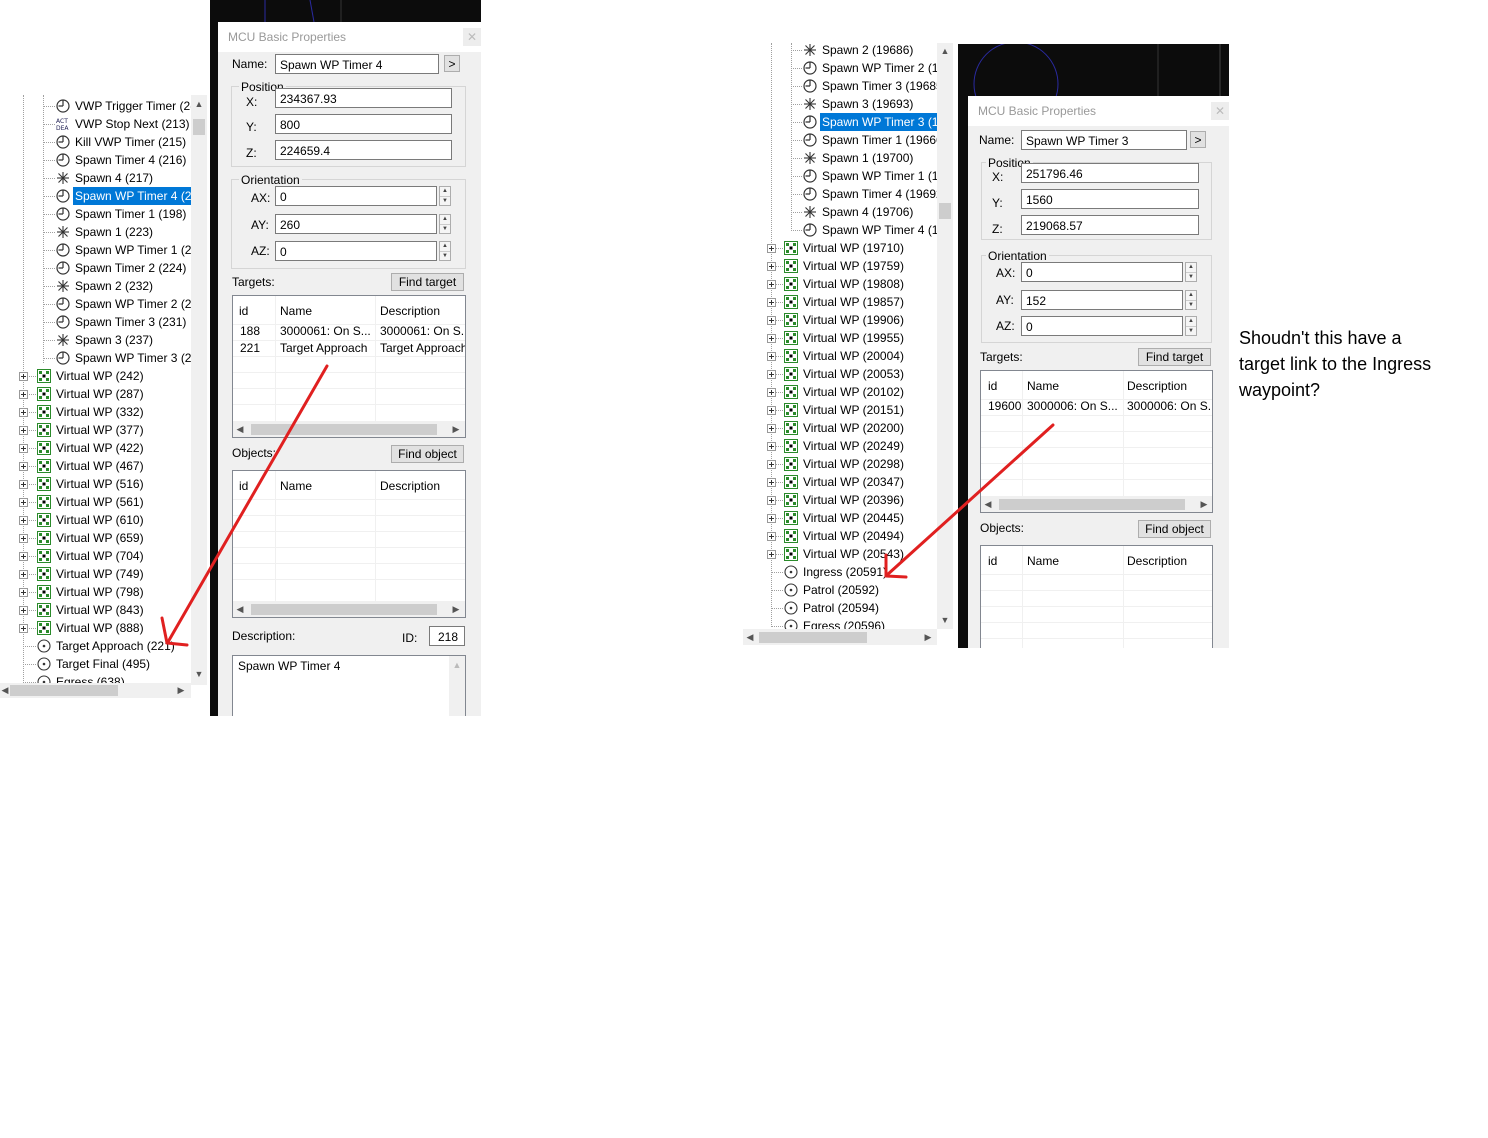 The width and height of the screenshot is (1488, 1138). What do you see at coordinates (1191, 300) in the screenshot?
I see `ay-spinner: ▲ ▼` at bounding box center [1191, 300].